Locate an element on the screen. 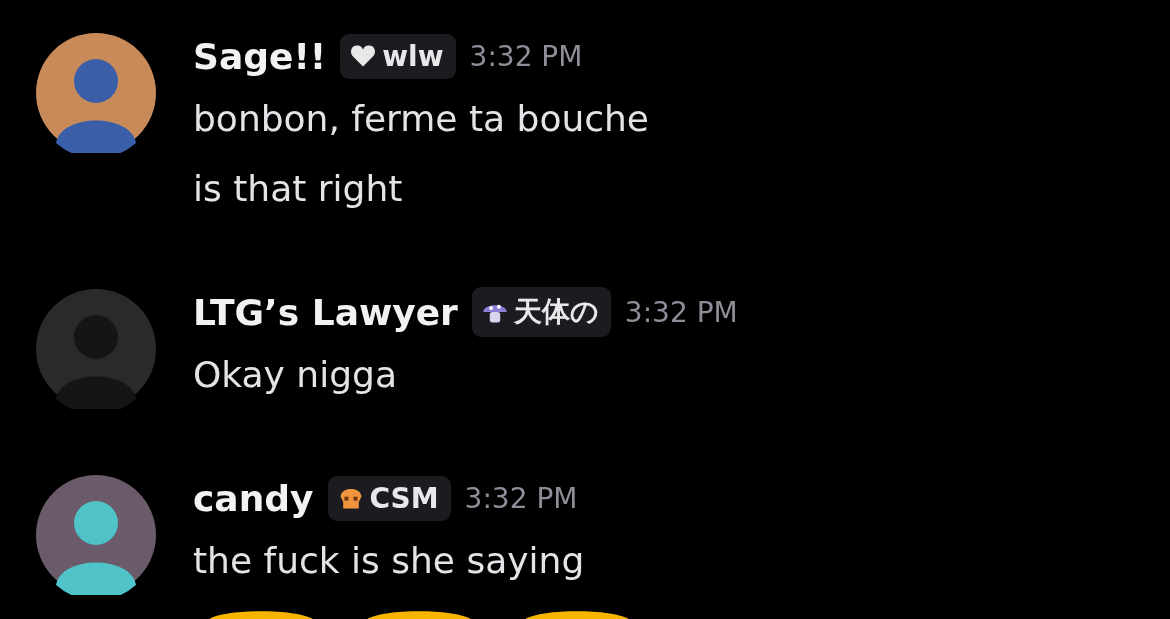  username: LTG’s Lawyer is located at coordinates (325, 312).